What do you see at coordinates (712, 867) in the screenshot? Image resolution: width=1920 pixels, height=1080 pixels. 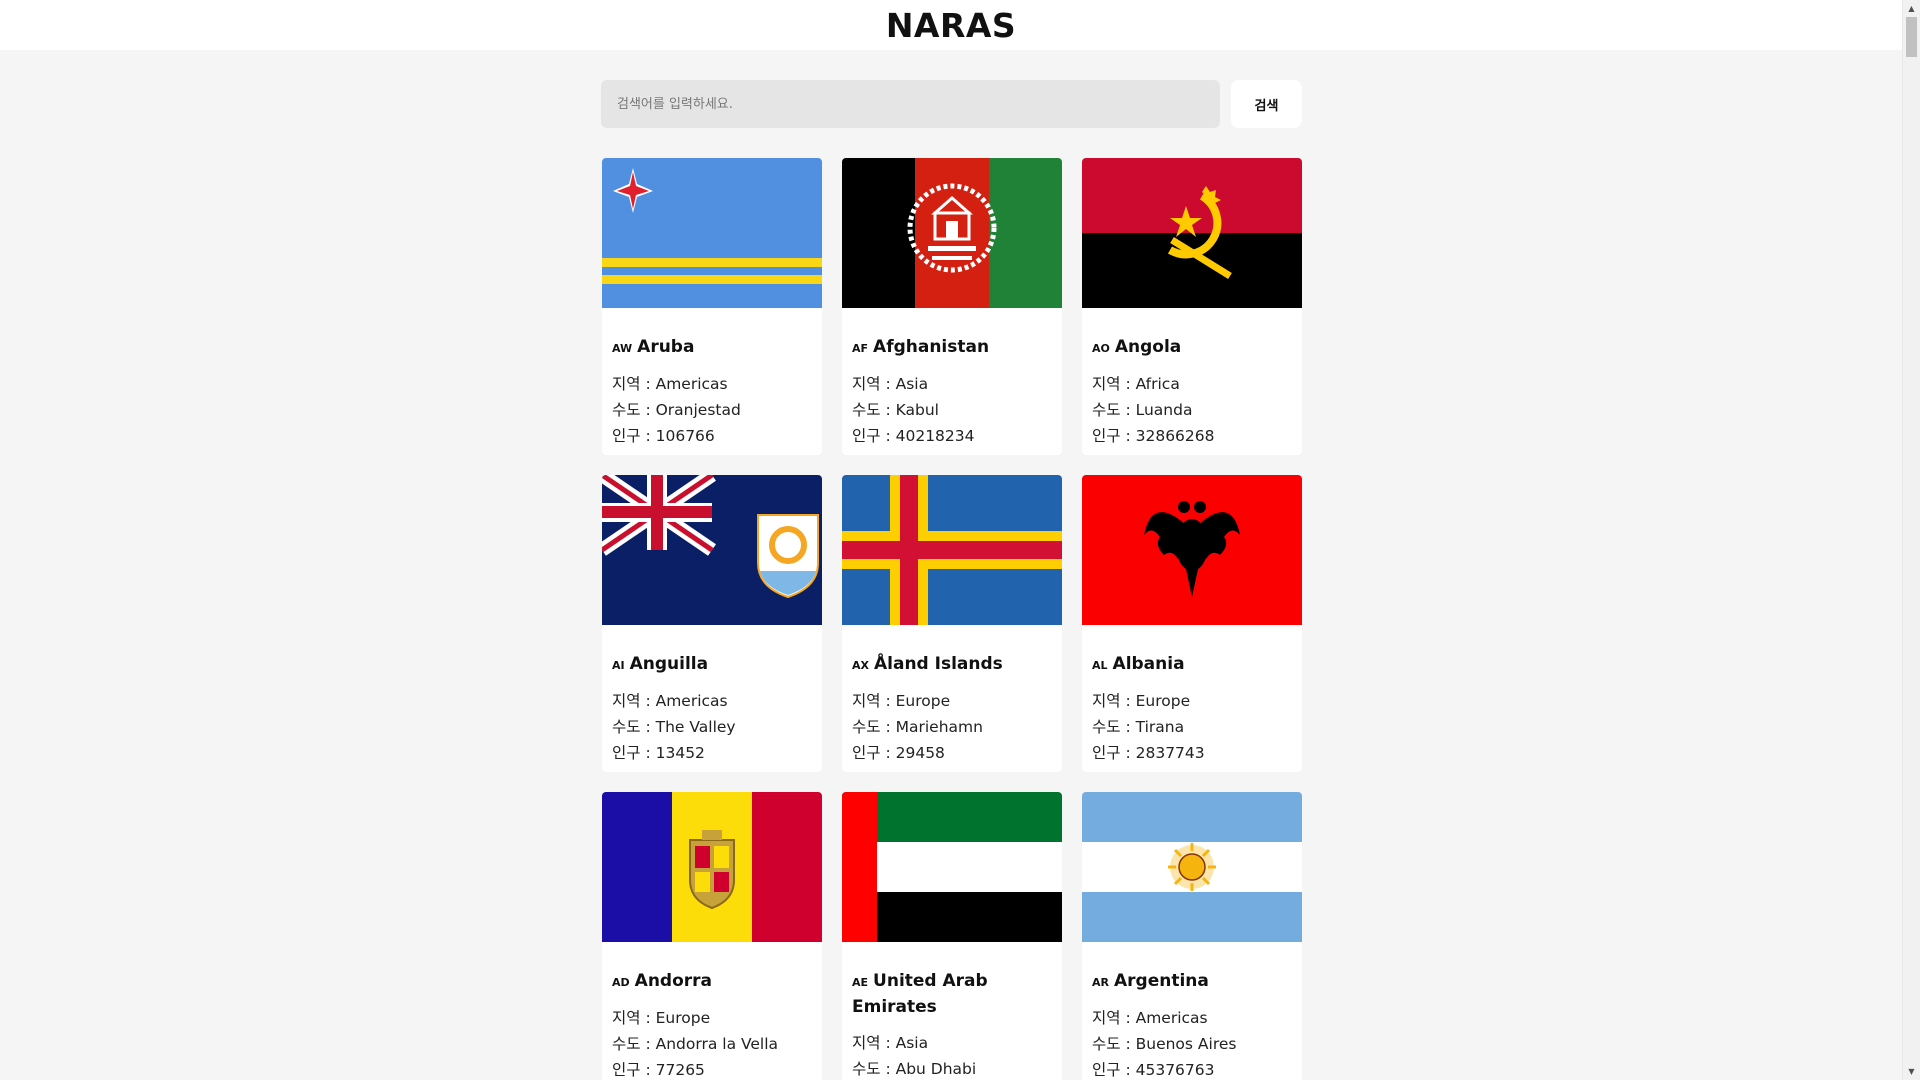 I see `andorra-flag-icon` at bounding box center [712, 867].